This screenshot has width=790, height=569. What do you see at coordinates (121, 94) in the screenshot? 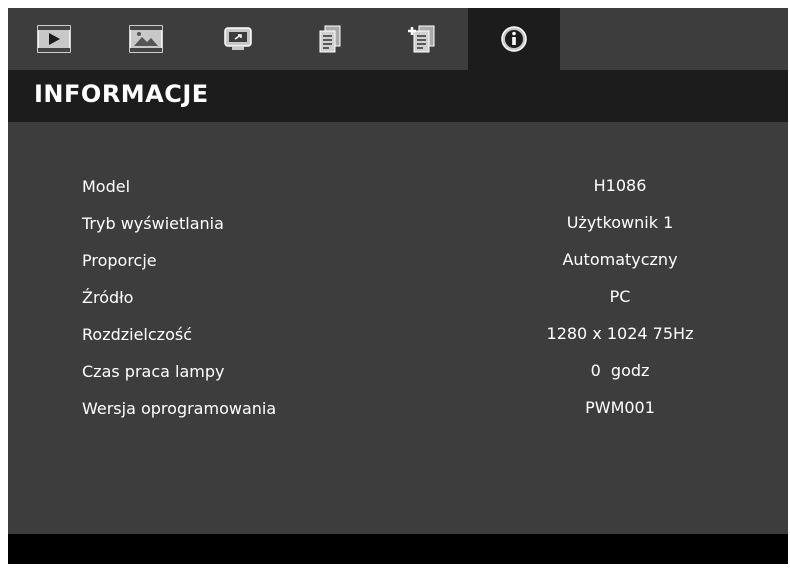
I see `page-title: INFORMACJE` at bounding box center [121, 94].